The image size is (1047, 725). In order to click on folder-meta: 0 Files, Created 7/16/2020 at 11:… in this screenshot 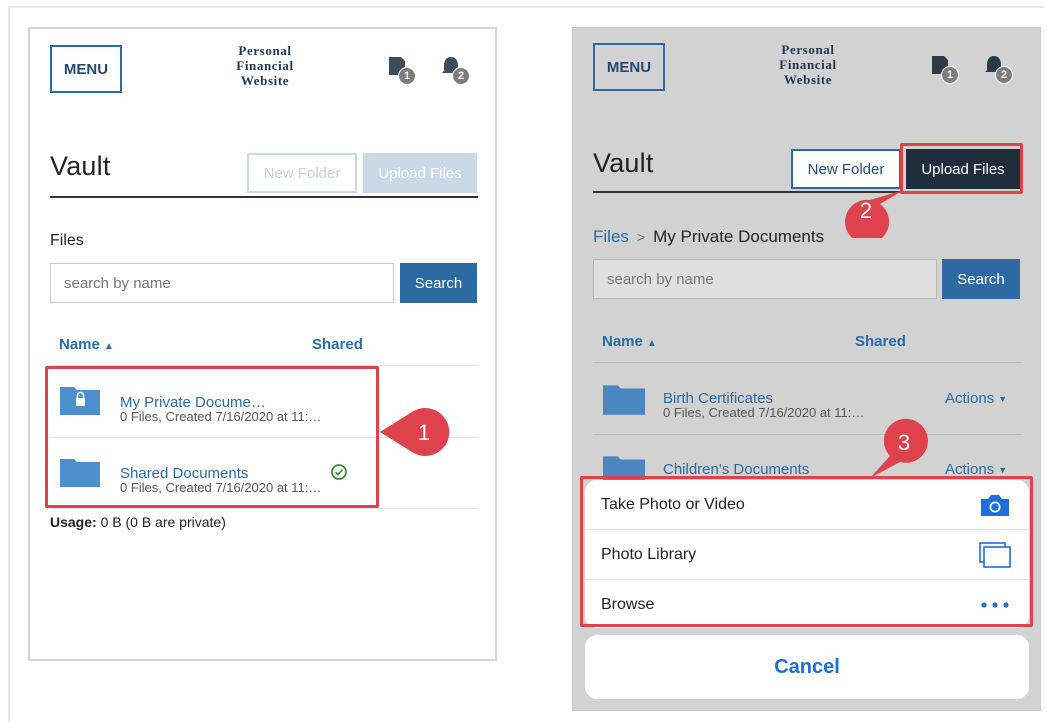, I will do `click(764, 412)`.